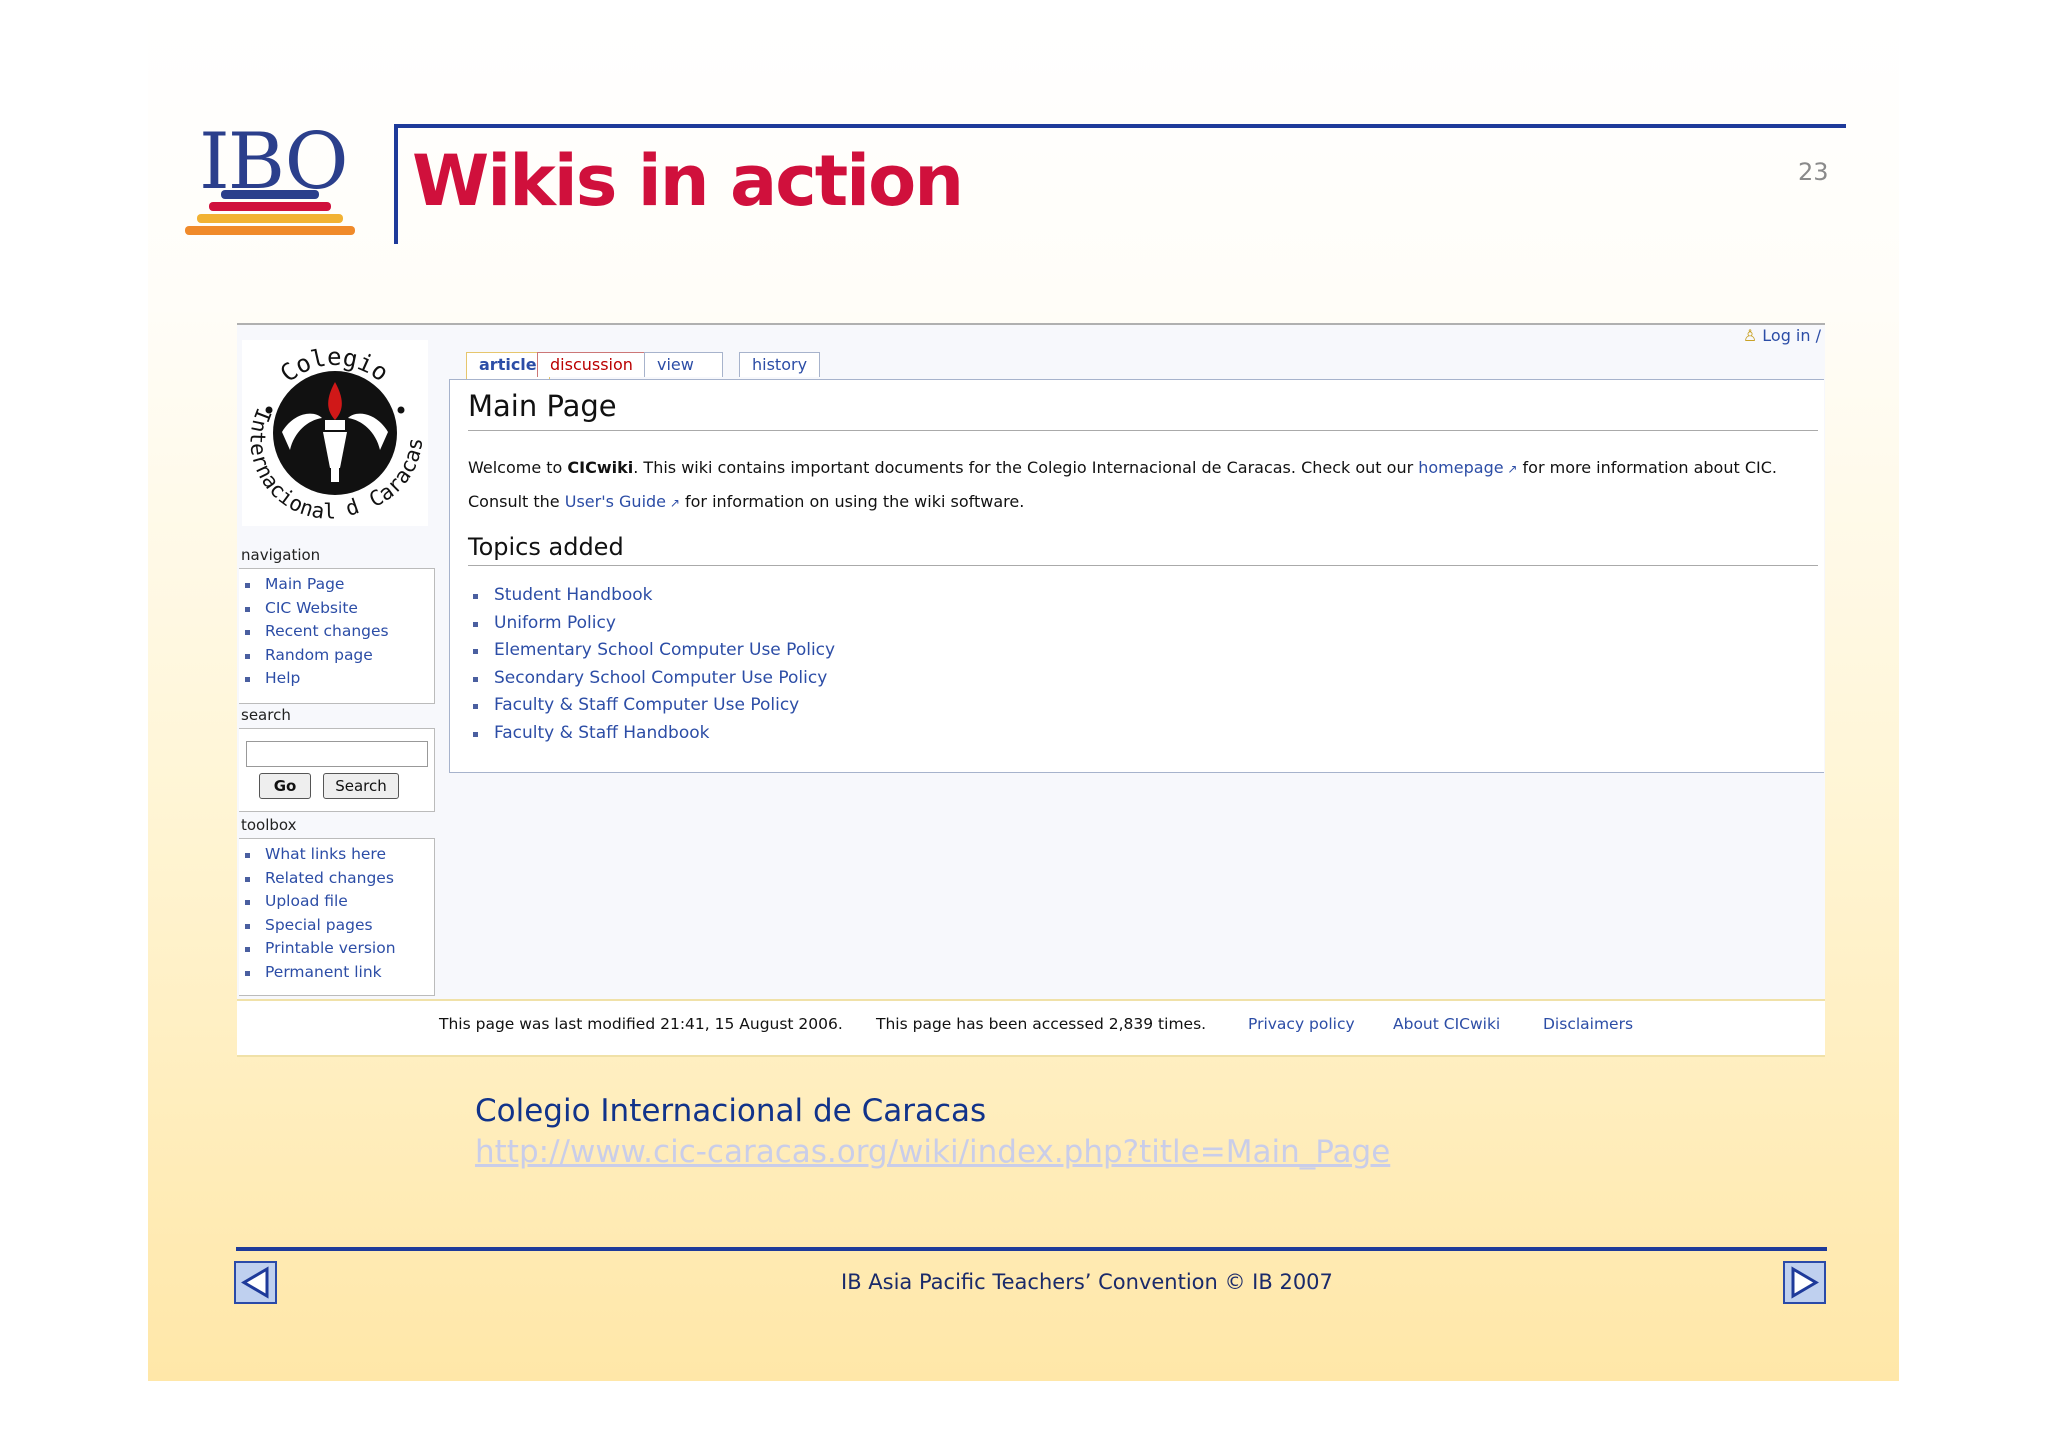 Image resolution: width=2048 pixels, height=1449 pixels. I want to click on toolbox-upload-file: Upload file, so click(336, 902).